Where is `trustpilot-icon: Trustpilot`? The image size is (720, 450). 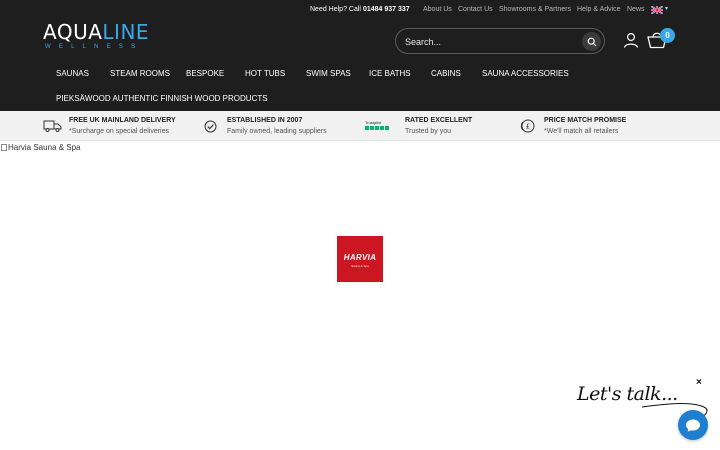 trustpilot-icon: Trustpilot is located at coordinates (378, 126).